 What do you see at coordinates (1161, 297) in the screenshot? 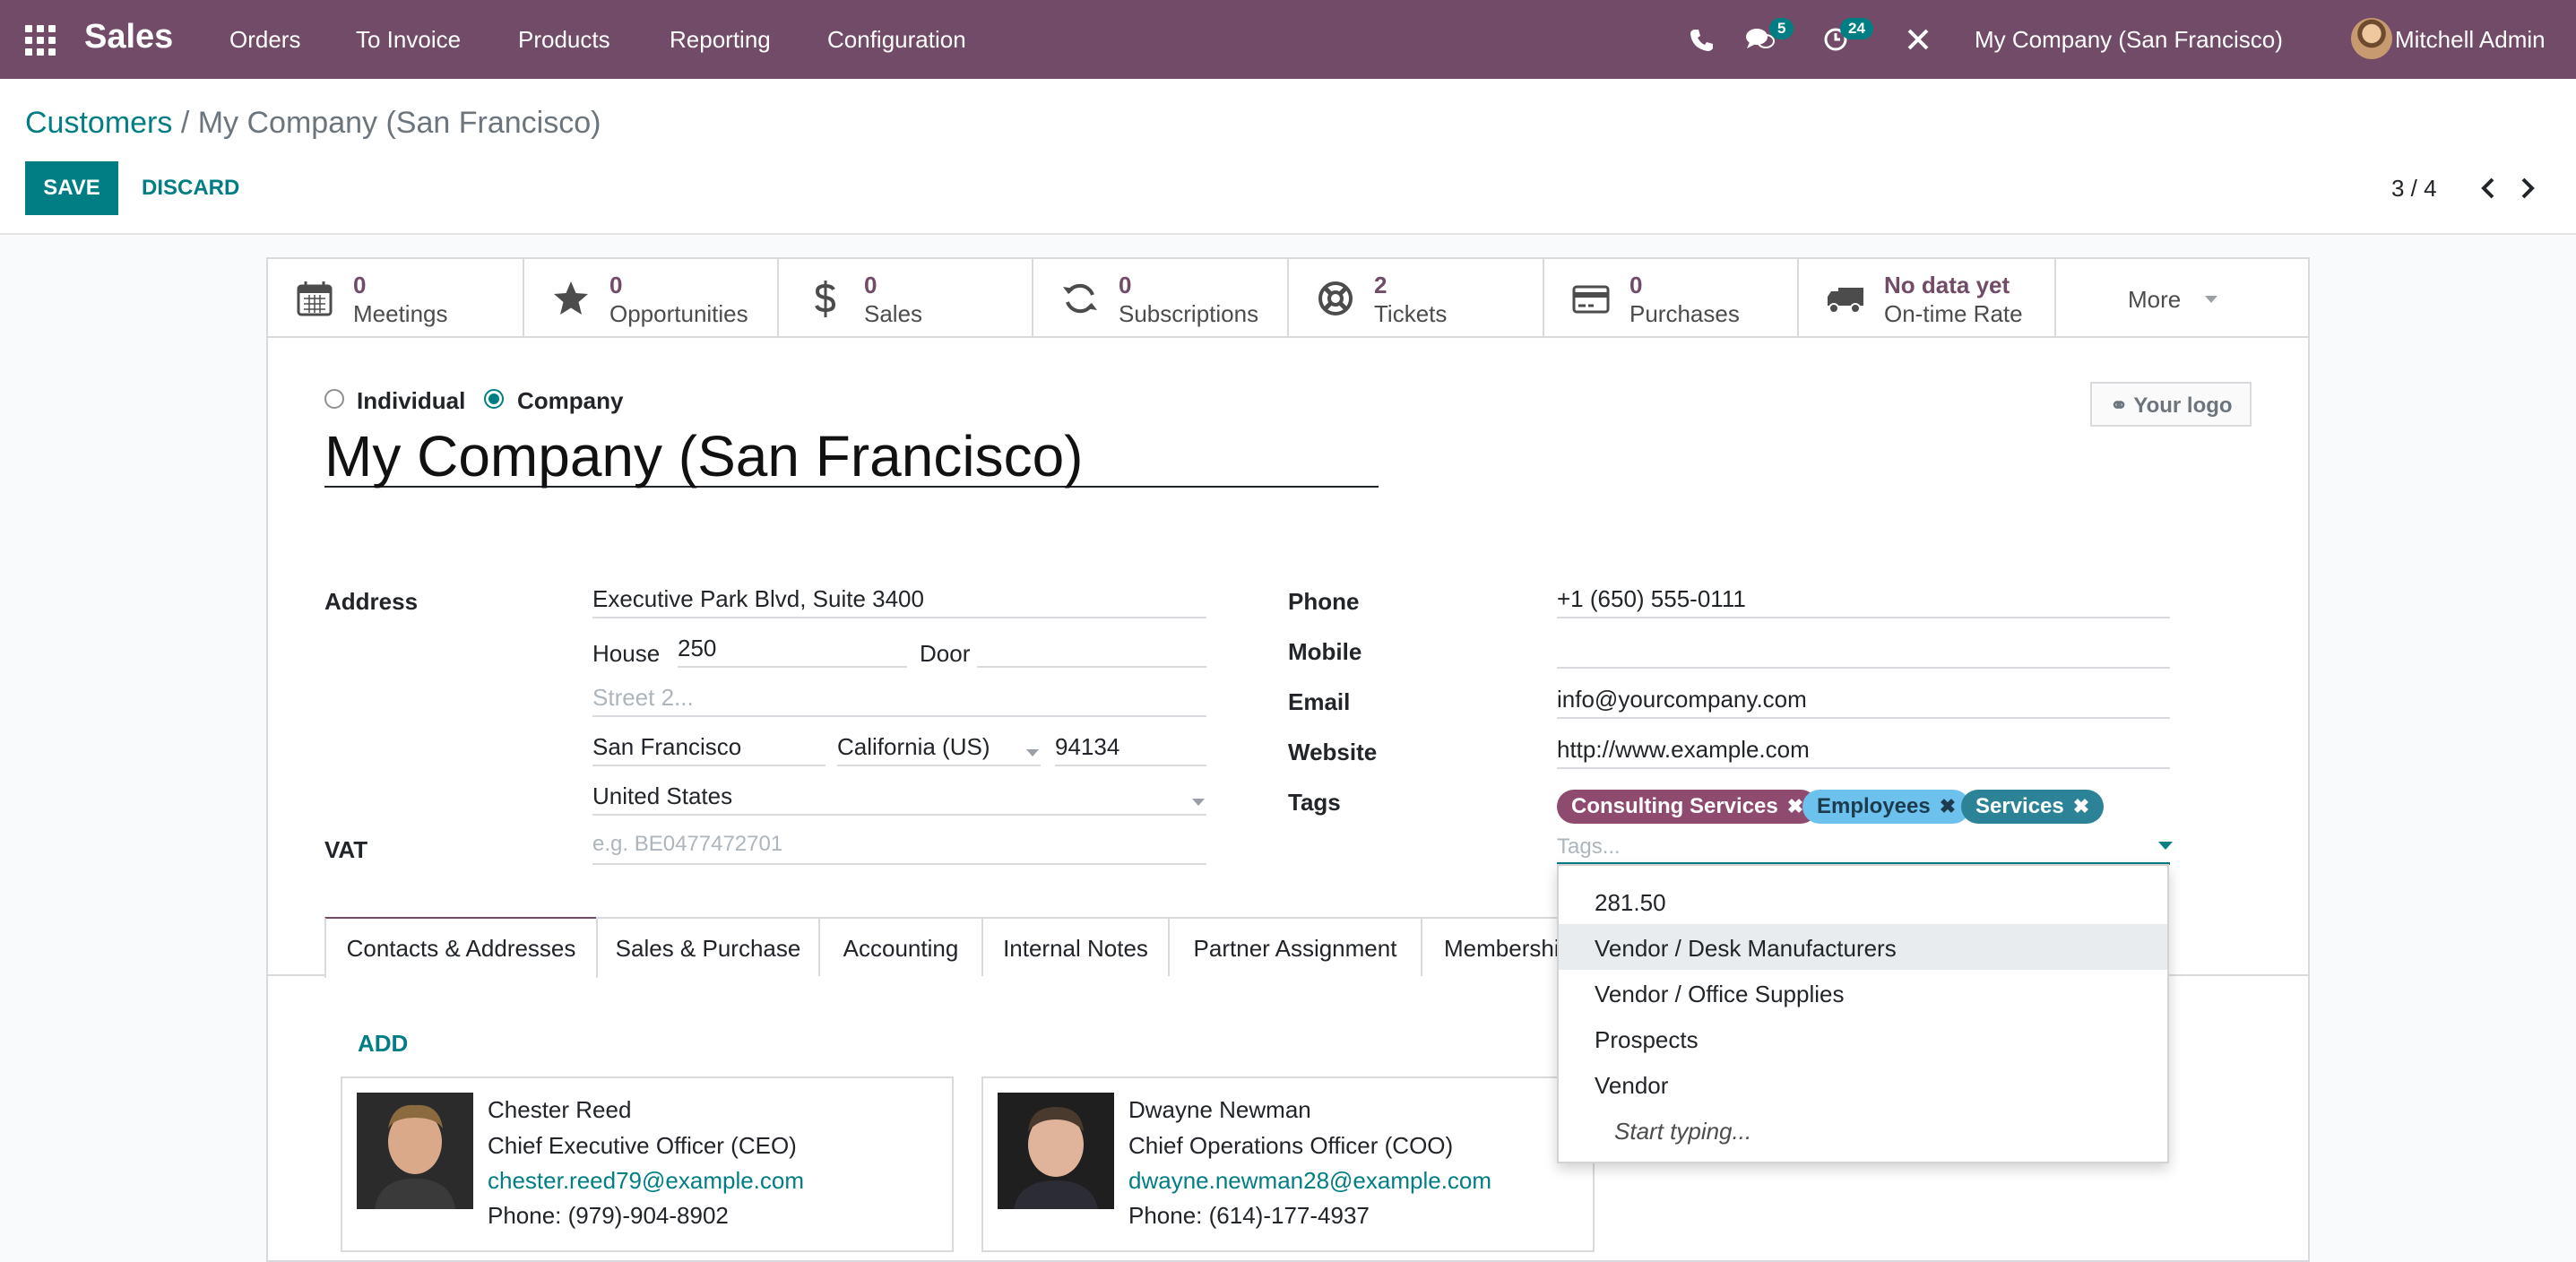
I see `subscriptions-button: 0 Subscriptions` at bounding box center [1161, 297].